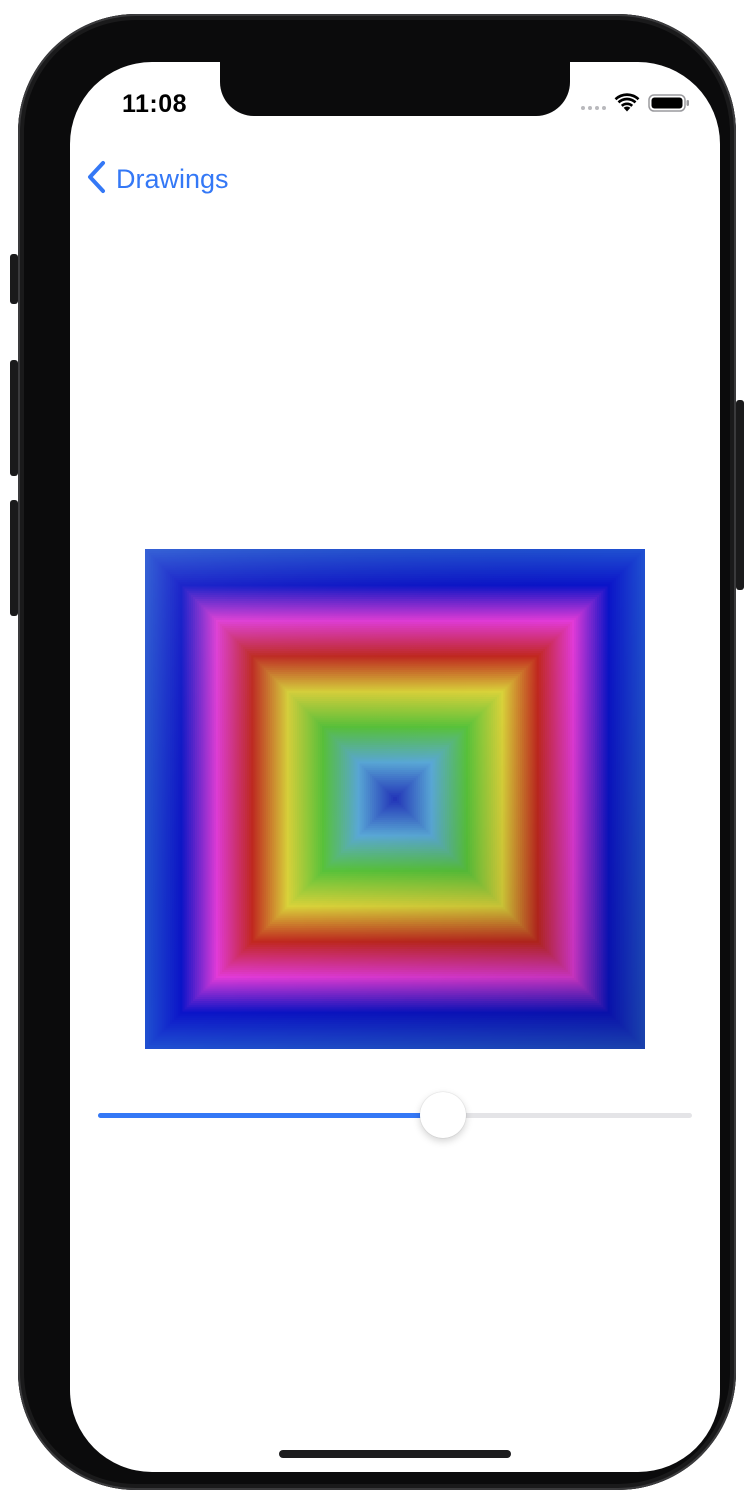 Image resolution: width=754 pixels, height=1495 pixels. I want to click on notch, so click(395, 89).